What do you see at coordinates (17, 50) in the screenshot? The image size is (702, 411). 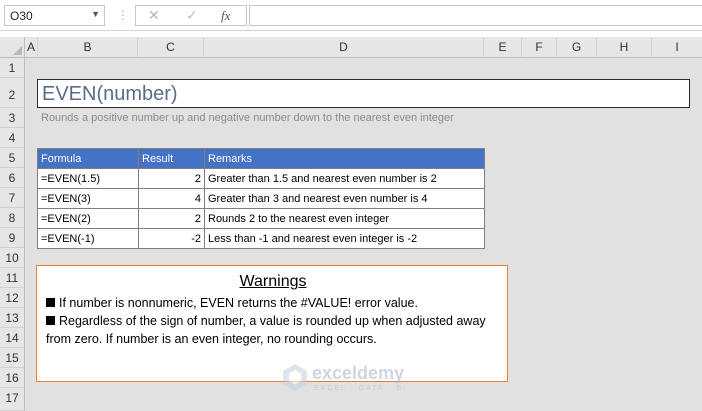 I see `select-all-icon` at bounding box center [17, 50].